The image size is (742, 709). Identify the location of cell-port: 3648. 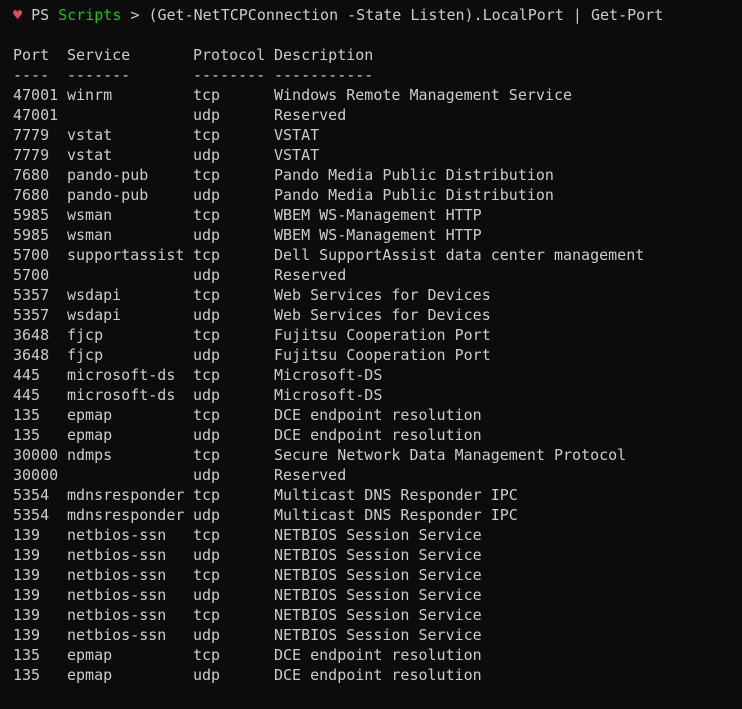
(31, 355).